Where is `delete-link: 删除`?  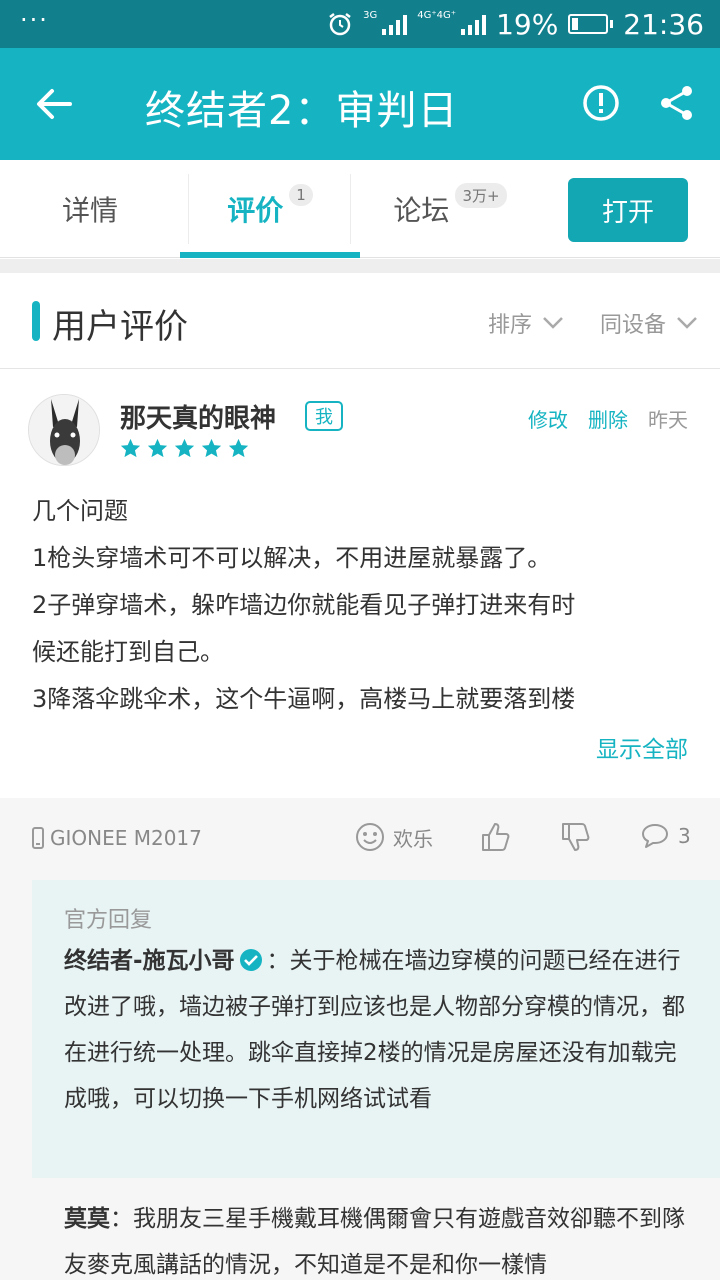 delete-link: 删除 is located at coordinates (608, 418).